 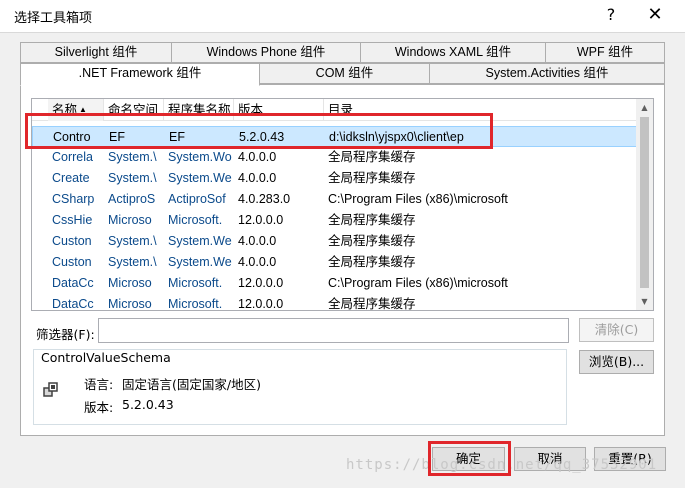 What do you see at coordinates (132, 199) in the screenshot?
I see `list-cell: ActiproS` at bounding box center [132, 199].